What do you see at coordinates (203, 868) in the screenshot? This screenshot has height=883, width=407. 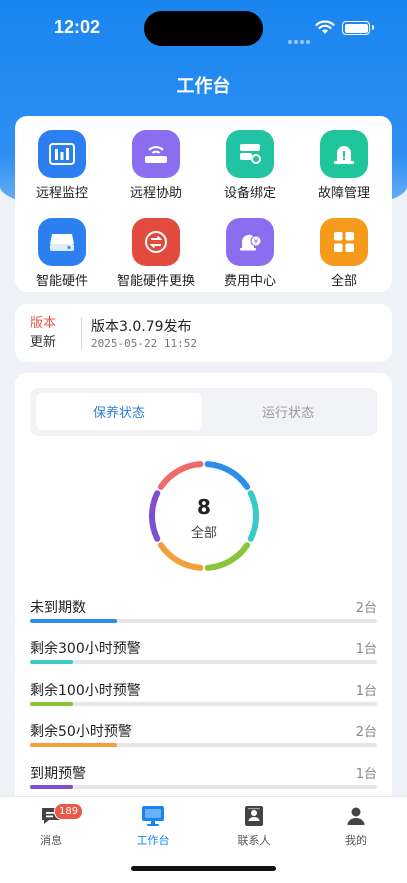 I see `home-indicator` at bounding box center [203, 868].